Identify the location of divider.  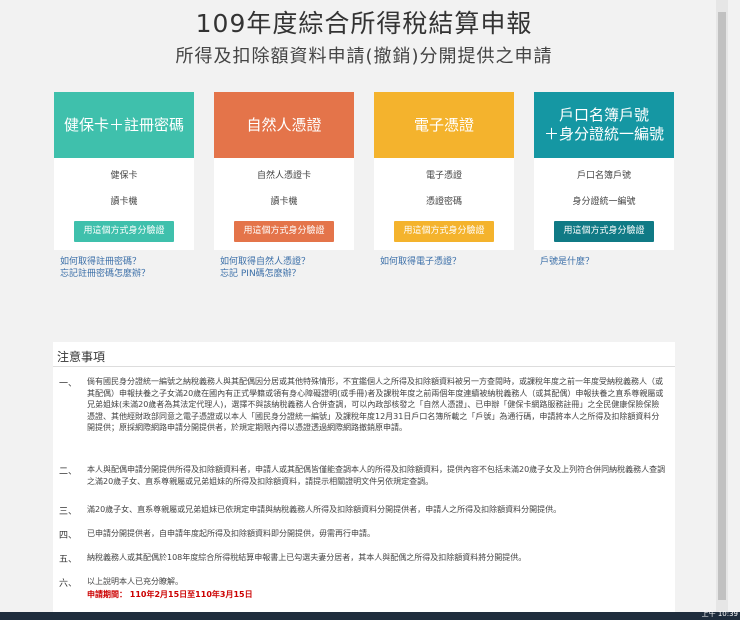
(364, 366).